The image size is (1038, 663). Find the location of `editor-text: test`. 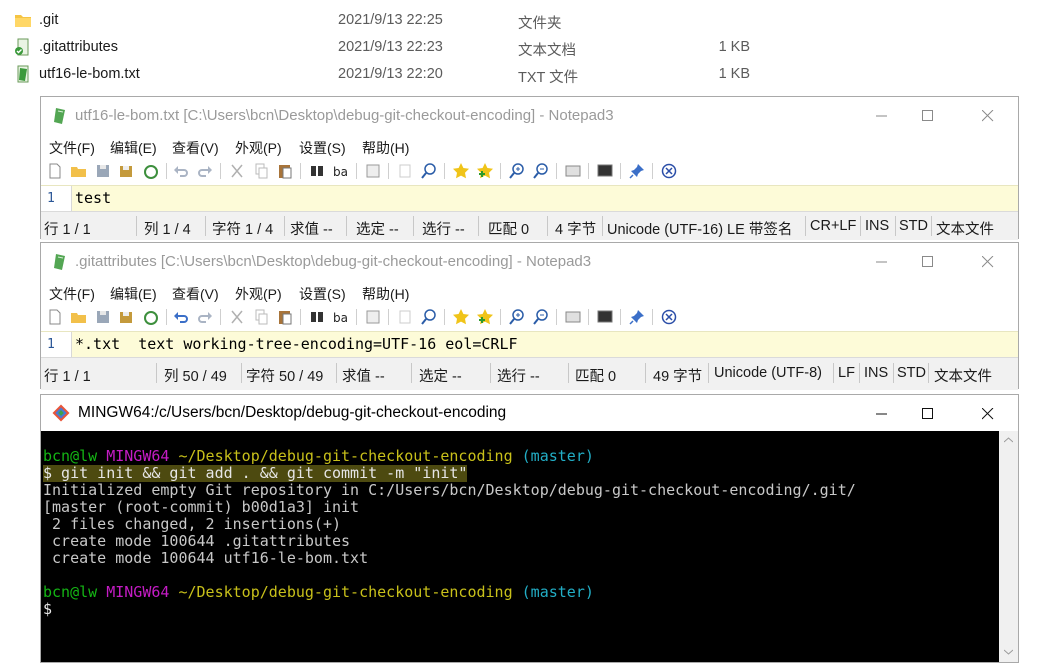

editor-text: test is located at coordinates (93, 198).